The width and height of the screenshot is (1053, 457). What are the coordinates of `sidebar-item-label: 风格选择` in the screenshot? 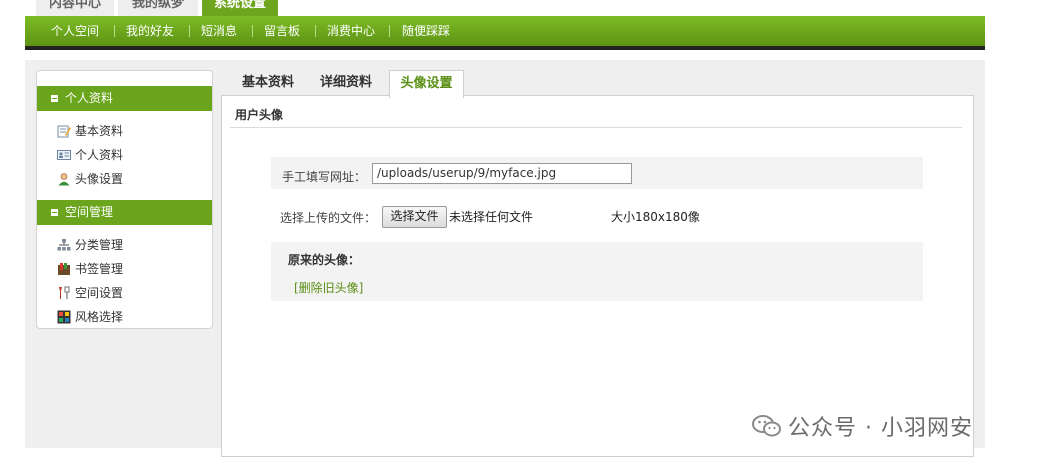 It's located at (99, 317).